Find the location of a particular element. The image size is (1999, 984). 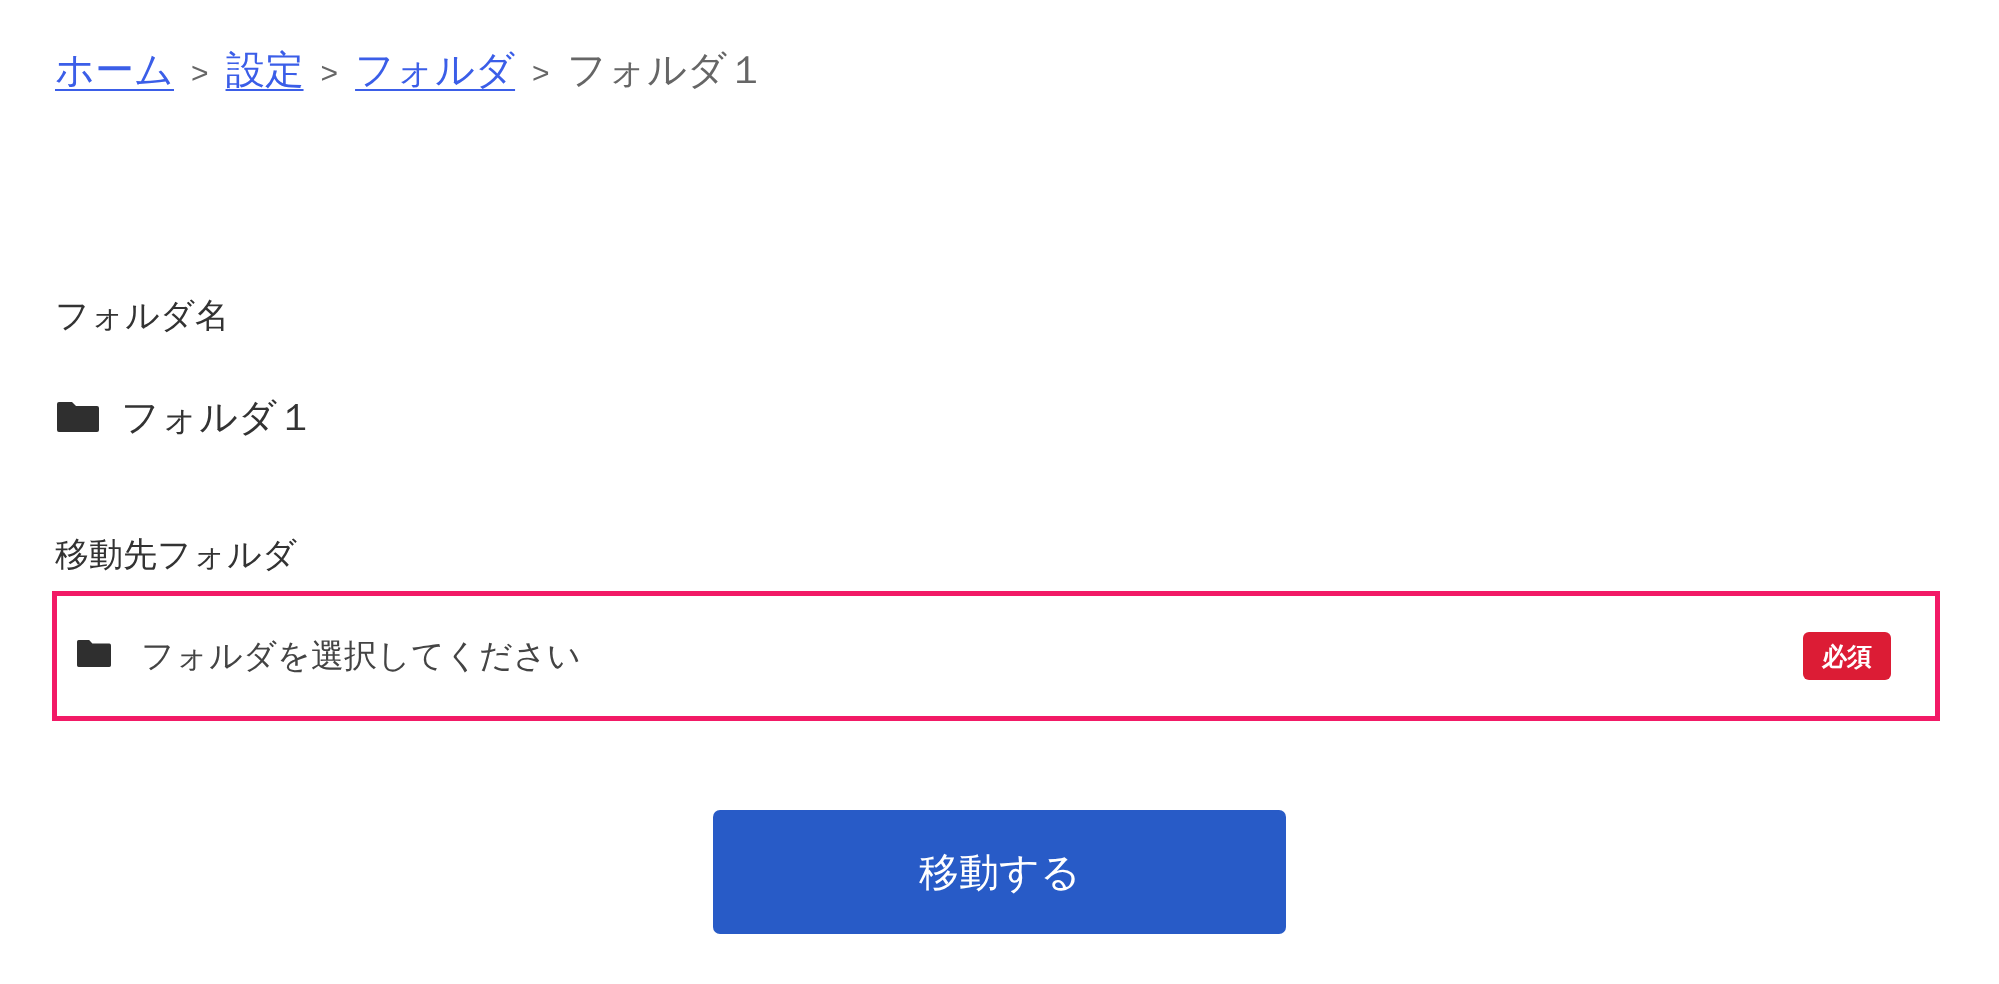

breadcrumb-link: フォルダ is located at coordinates (435, 70).